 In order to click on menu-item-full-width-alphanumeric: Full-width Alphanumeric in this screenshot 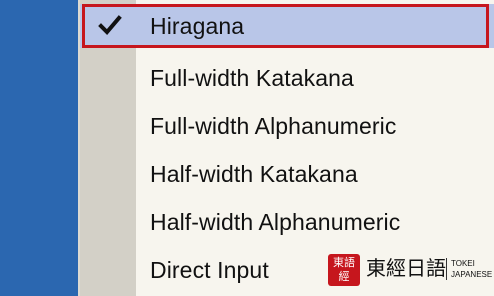, I will do `click(287, 126)`.